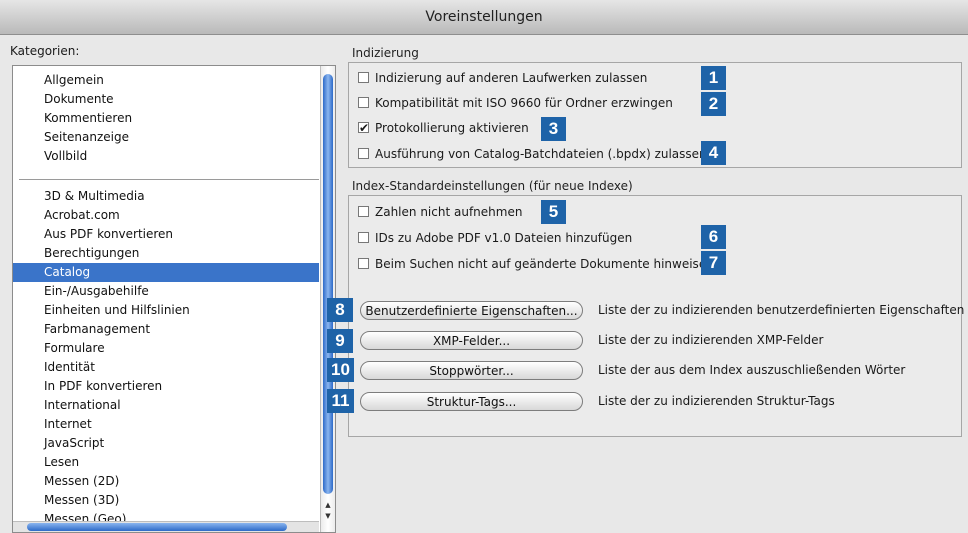  What do you see at coordinates (166, 481) in the screenshot?
I see `category-item-messen-2d: Messen (2D)` at bounding box center [166, 481].